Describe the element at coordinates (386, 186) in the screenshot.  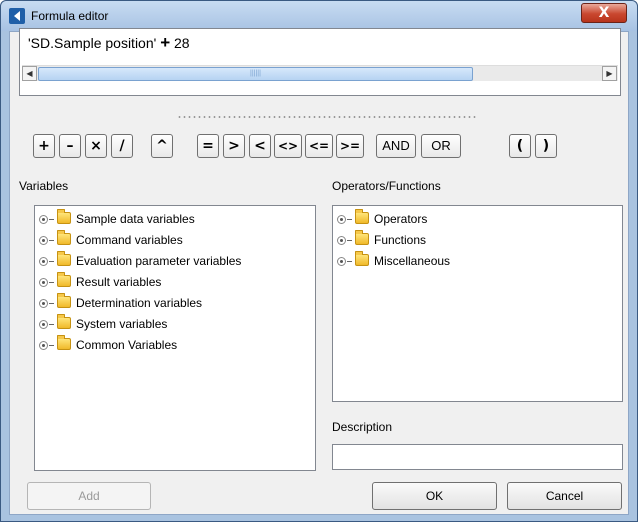
I see `operators-functions-label: Operators/Functions` at that location.